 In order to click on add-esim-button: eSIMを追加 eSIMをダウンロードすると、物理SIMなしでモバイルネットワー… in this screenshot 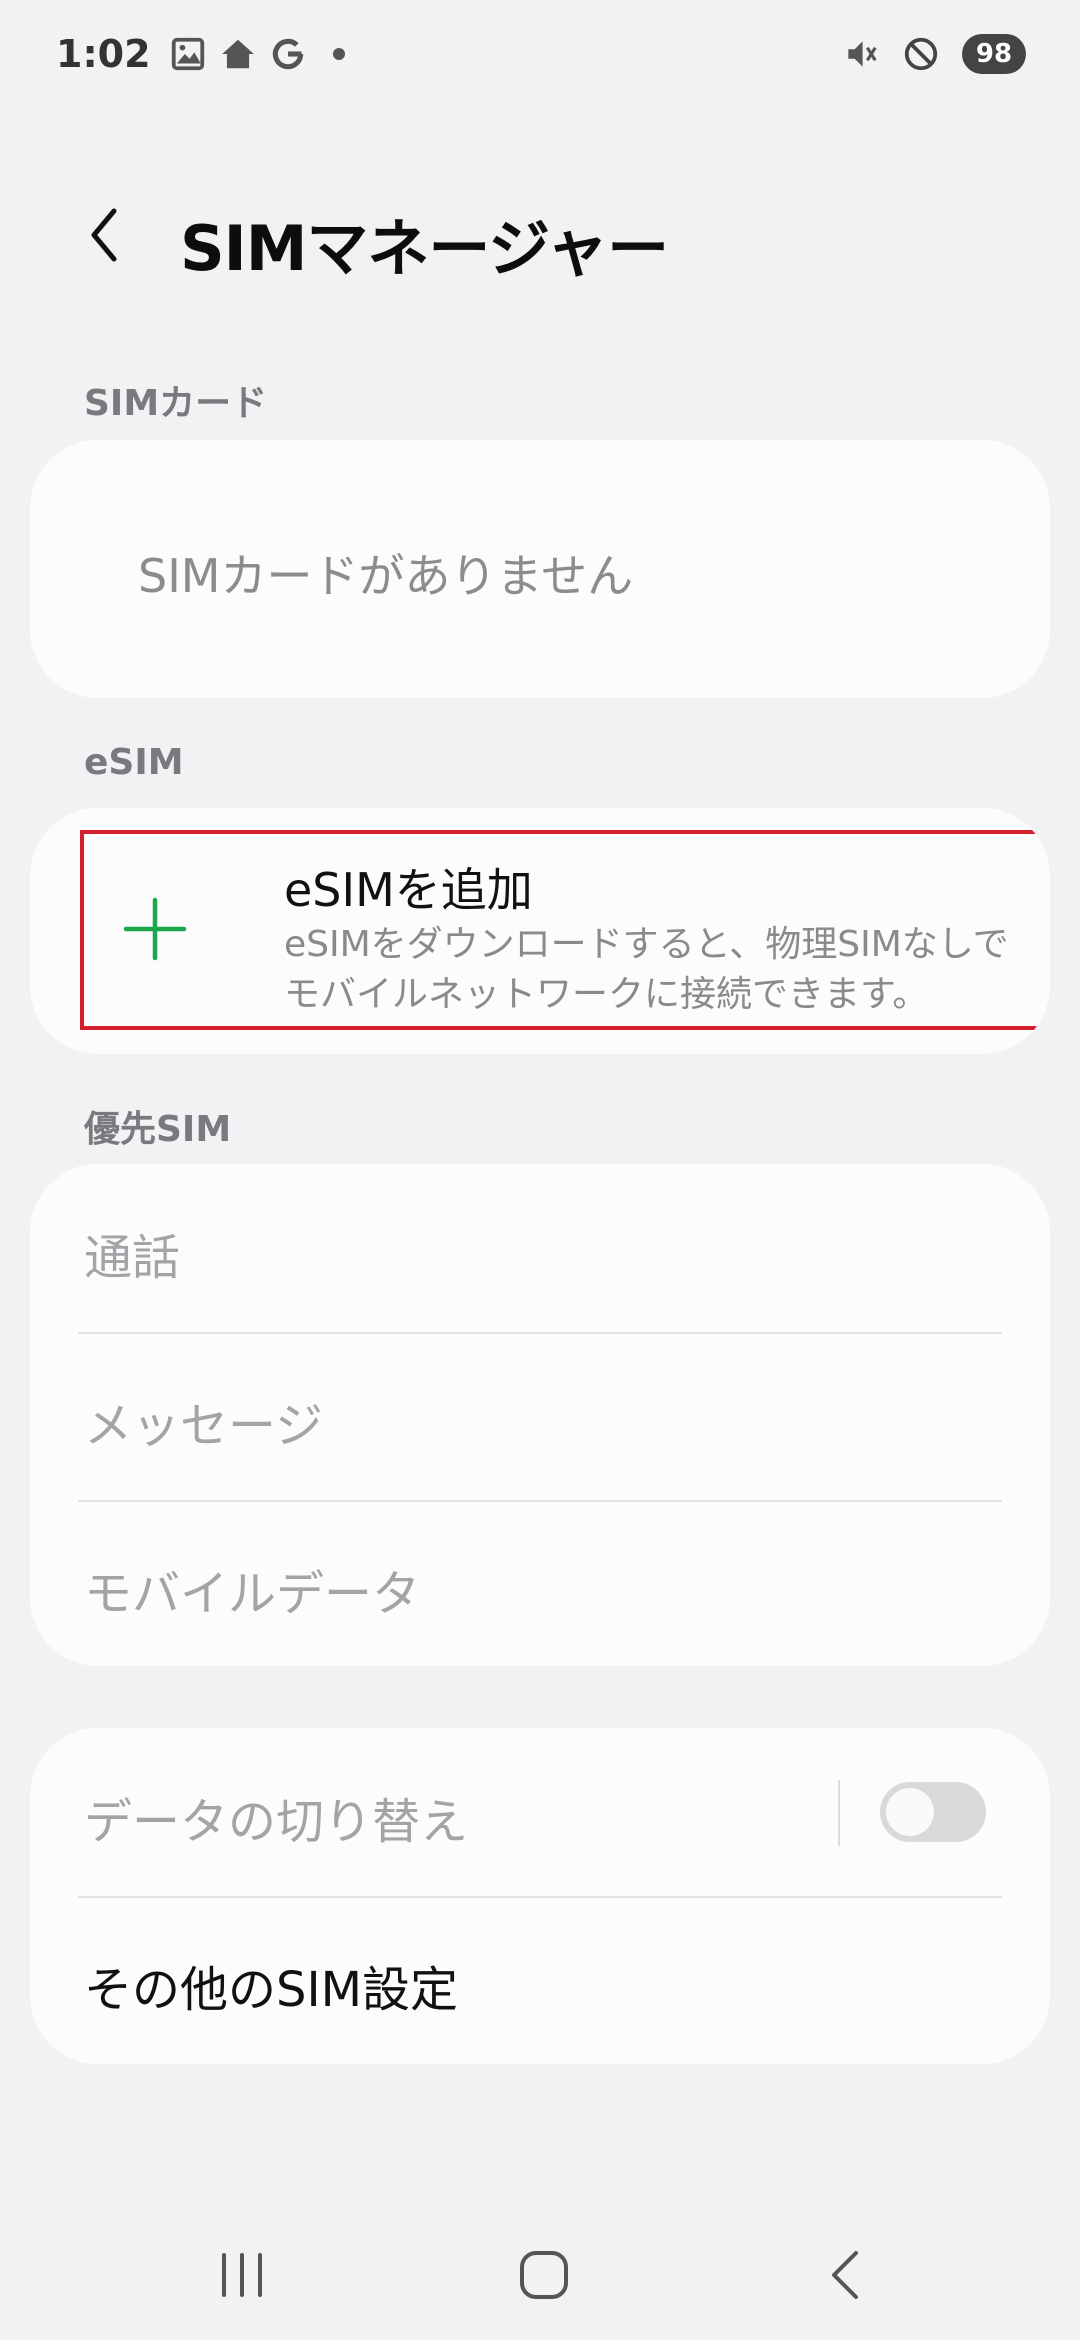, I will do `click(565, 930)`.